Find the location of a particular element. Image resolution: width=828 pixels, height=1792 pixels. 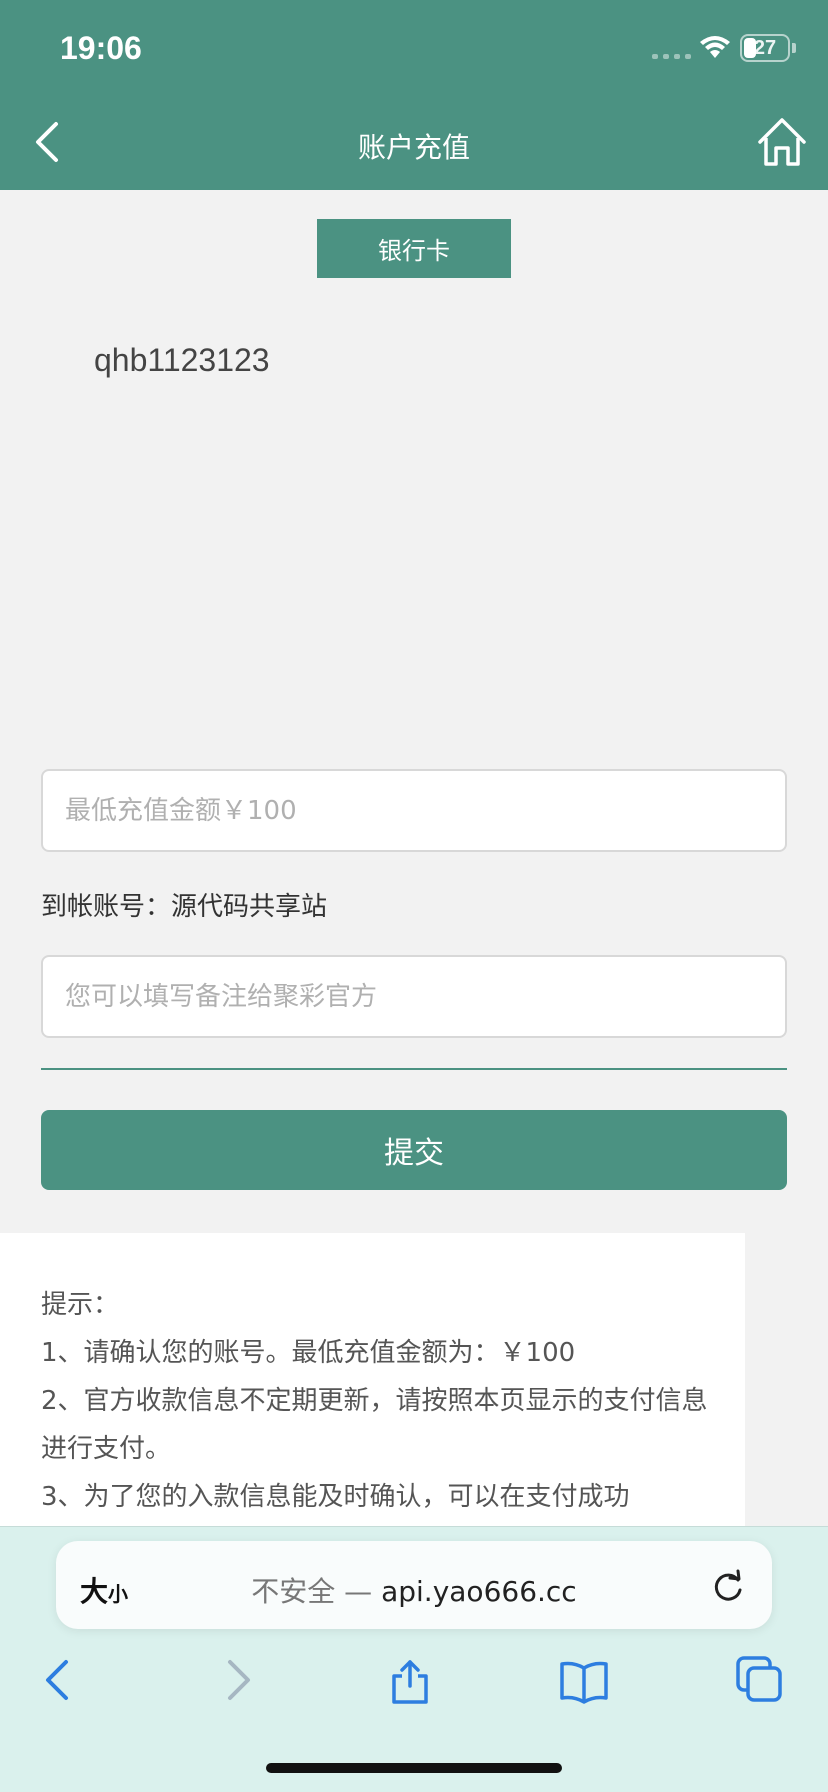

home-indicator is located at coordinates (414, 1768).